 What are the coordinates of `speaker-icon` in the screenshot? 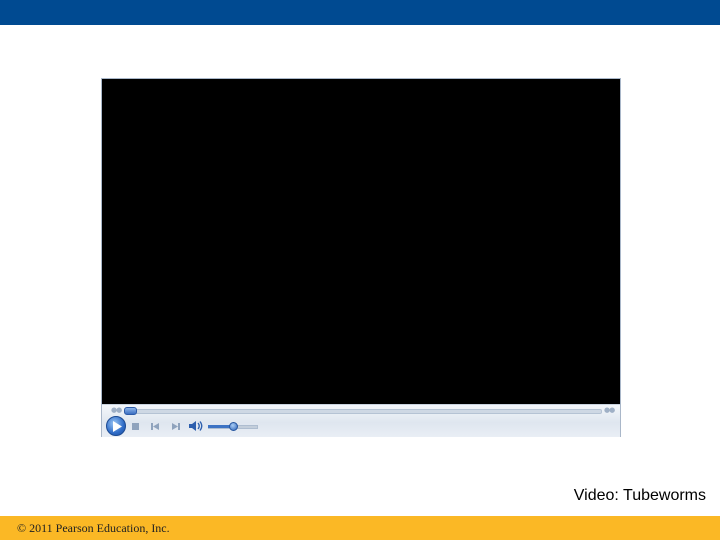 It's located at (196, 426).